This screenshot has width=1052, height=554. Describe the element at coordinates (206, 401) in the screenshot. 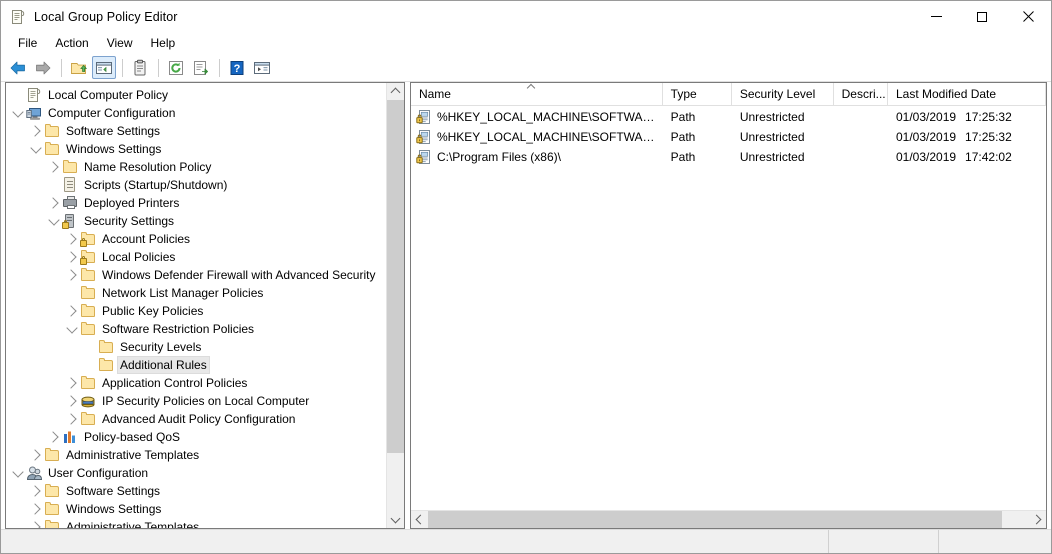

I see `tree-item-label: IP Security Policies on Local Computer` at that location.